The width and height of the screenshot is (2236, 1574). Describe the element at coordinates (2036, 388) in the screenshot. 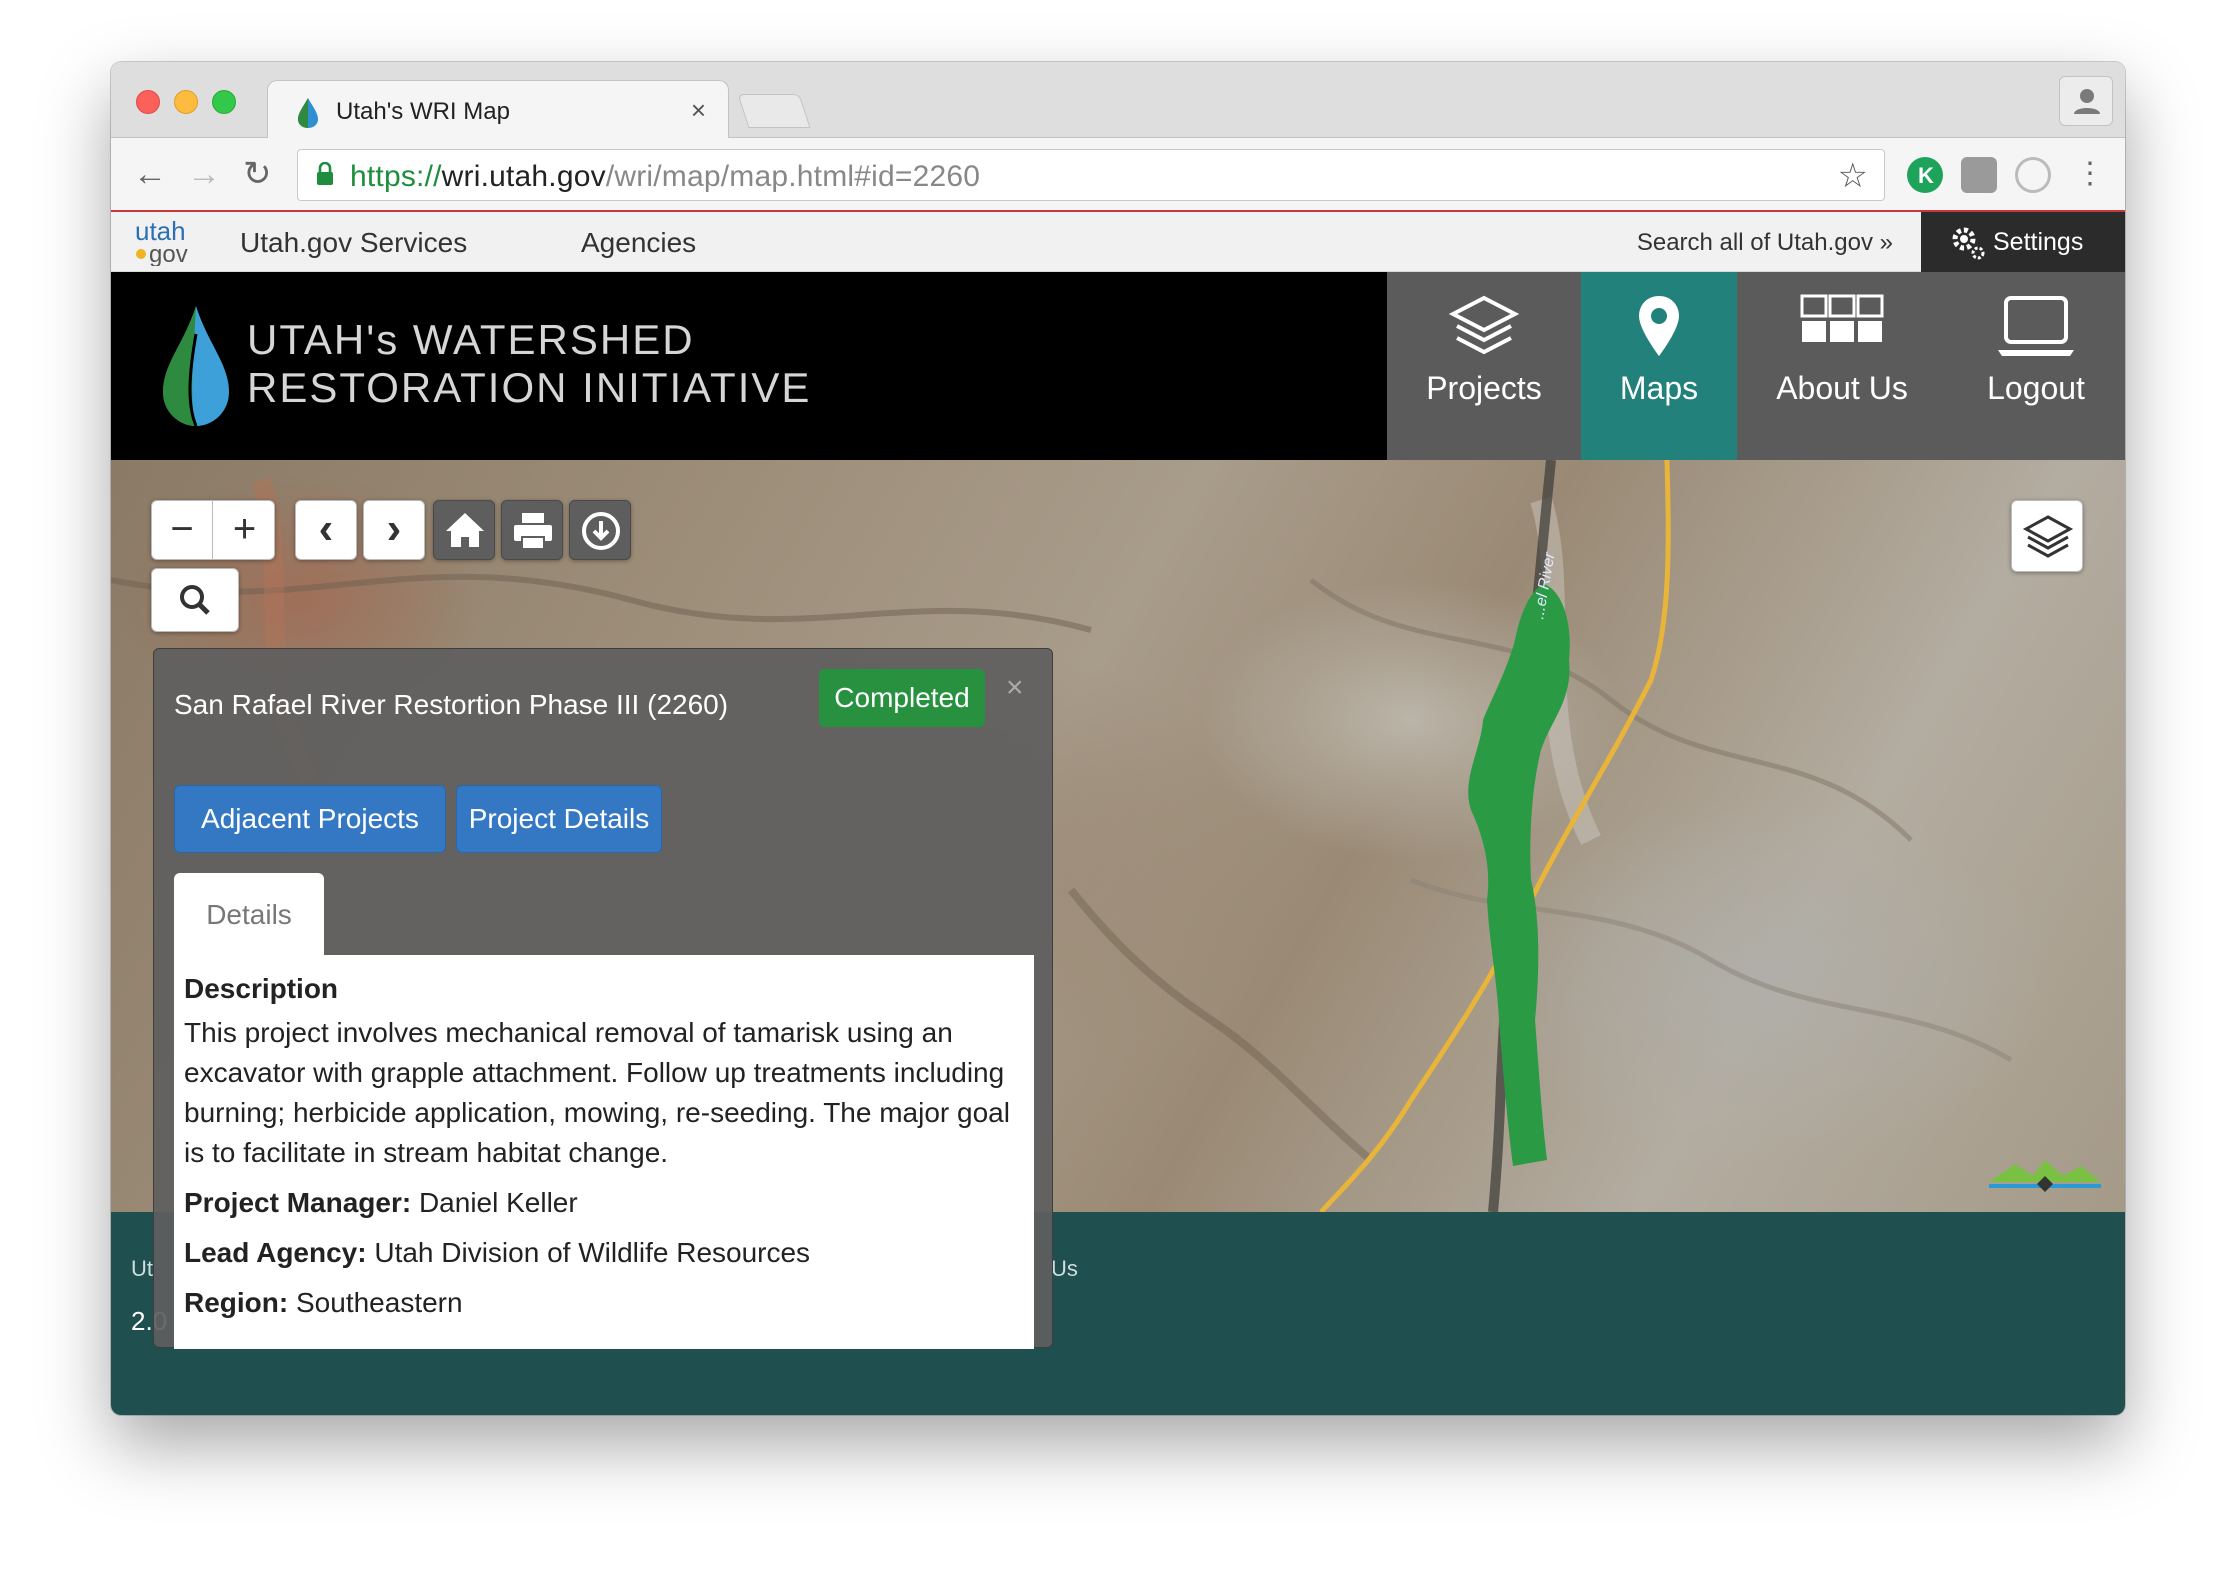

I see `nav-logout-label: Logout` at that location.